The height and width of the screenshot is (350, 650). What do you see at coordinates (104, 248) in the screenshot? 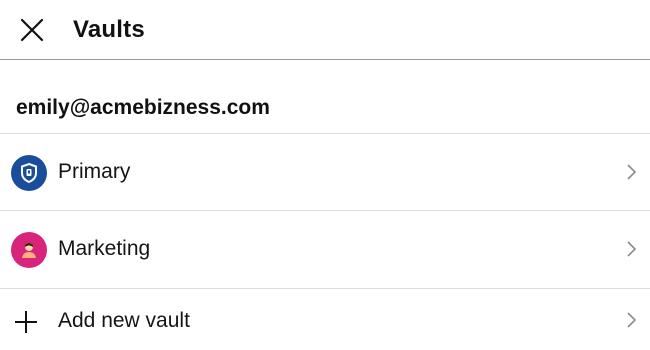
I see `vault-label-marketing: Marketing` at bounding box center [104, 248].